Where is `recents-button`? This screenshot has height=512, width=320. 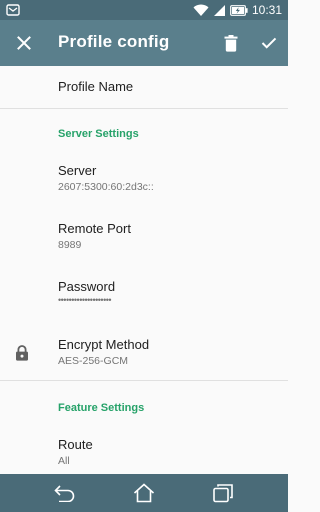 recents-button is located at coordinates (223, 493).